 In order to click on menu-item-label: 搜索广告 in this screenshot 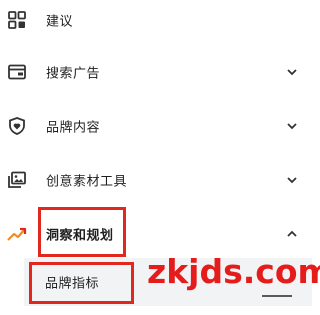, I will do `click(73, 74)`.